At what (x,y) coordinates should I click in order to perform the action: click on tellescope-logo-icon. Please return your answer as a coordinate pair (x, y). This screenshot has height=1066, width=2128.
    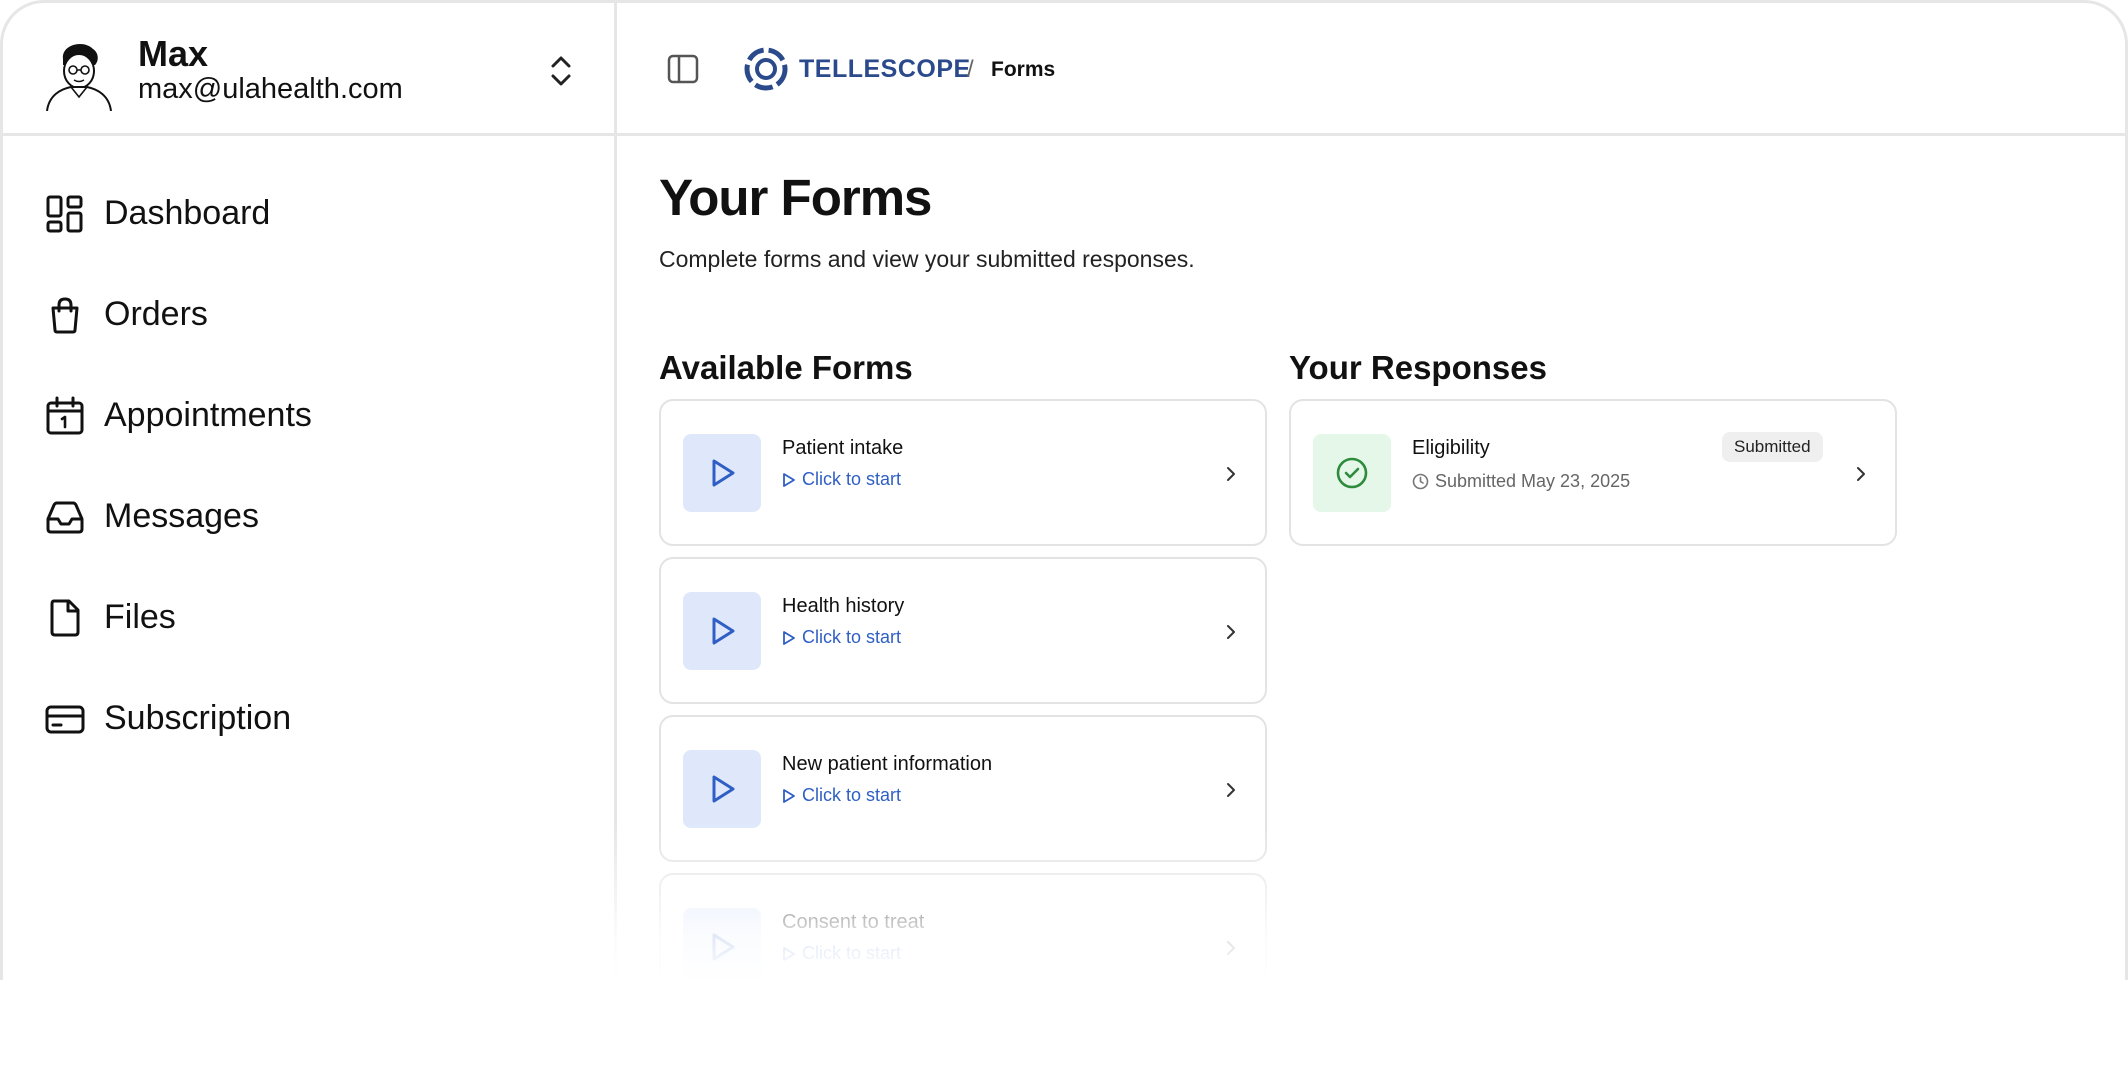
    Looking at the image, I should click on (766, 69).